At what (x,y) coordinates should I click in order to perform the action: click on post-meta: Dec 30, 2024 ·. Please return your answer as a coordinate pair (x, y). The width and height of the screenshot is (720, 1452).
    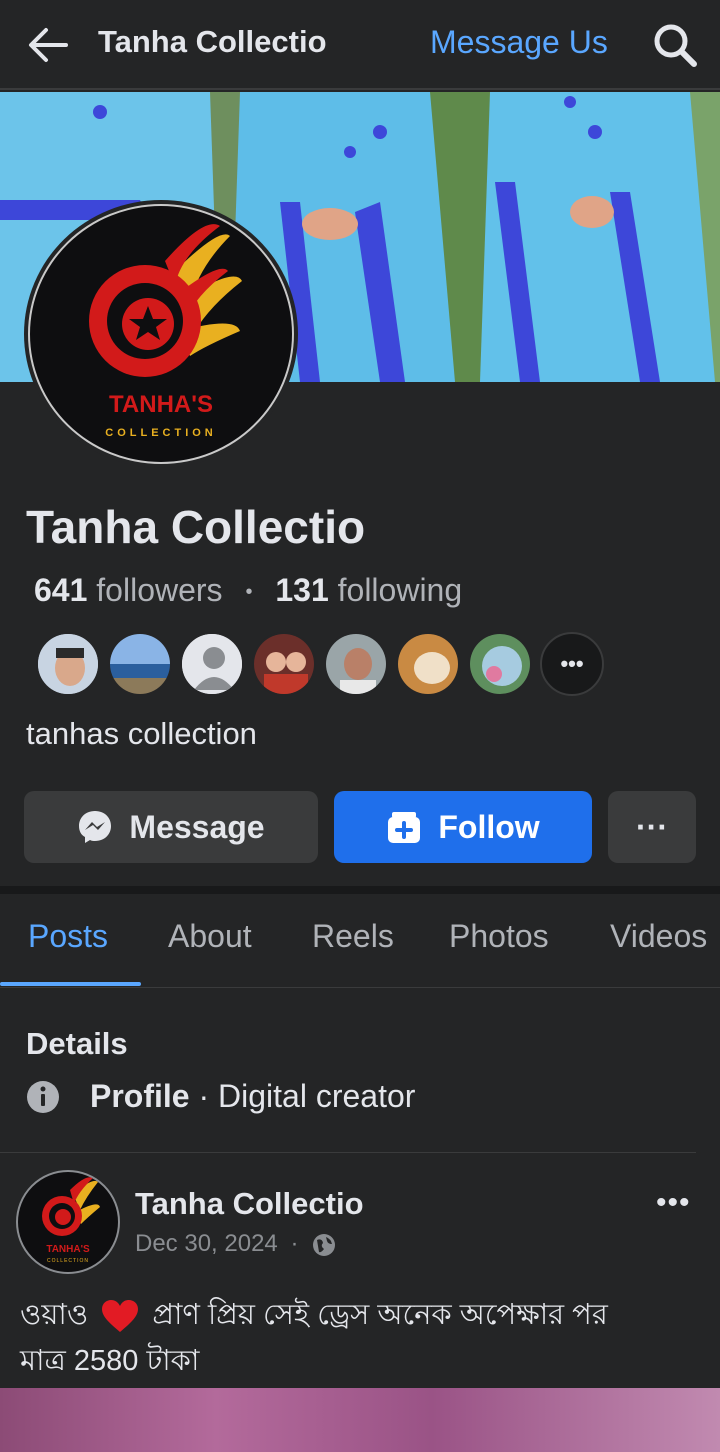
    Looking at the image, I should click on (236, 1244).